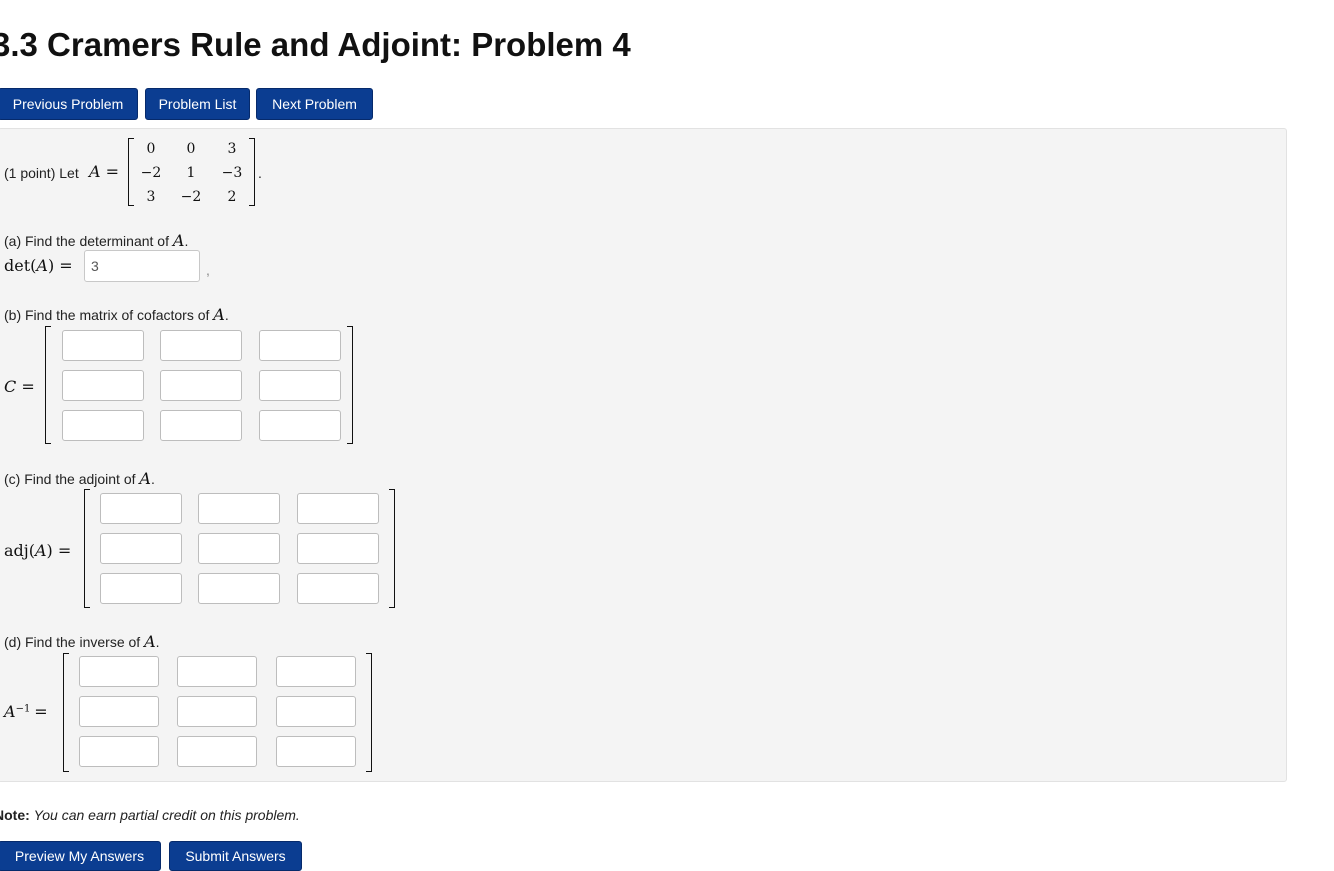 This screenshot has height=871, width=1334. What do you see at coordinates (260, 173) in the screenshot?
I see `matrix-a-period: .` at bounding box center [260, 173].